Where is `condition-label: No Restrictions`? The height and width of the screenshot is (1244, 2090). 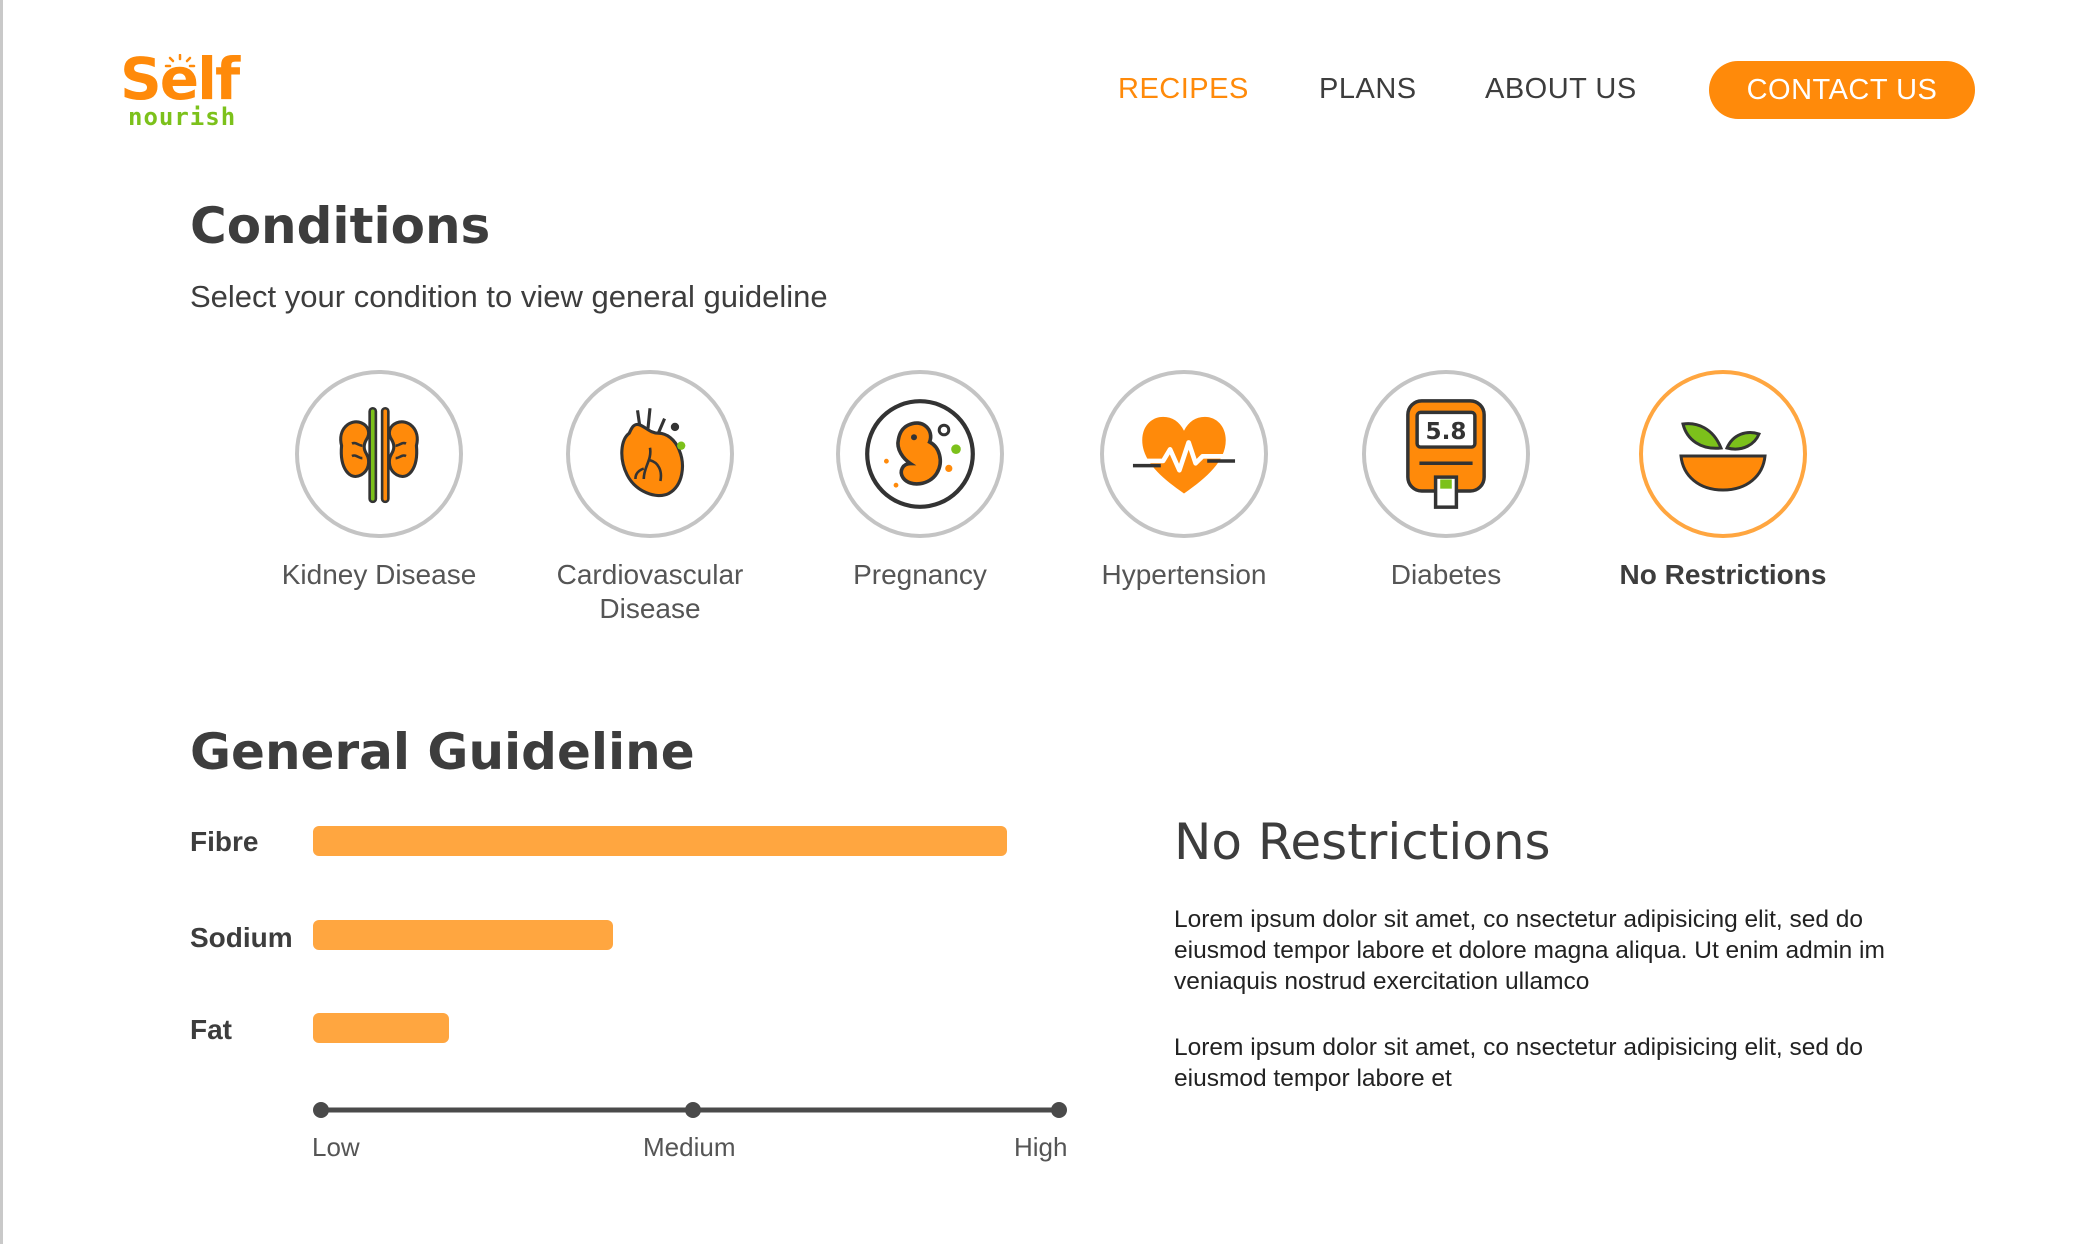 condition-label: No Restrictions is located at coordinates (1723, 574).